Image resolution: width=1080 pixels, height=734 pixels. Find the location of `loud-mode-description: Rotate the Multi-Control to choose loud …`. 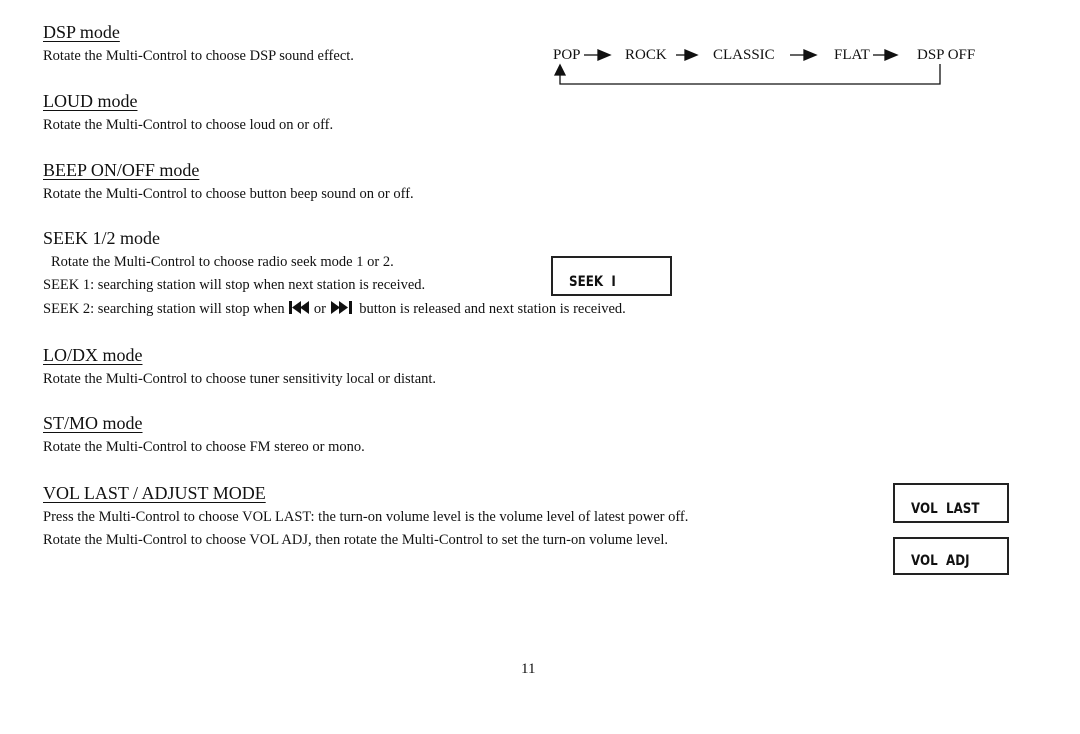

loud-mode-description: Rotate the Multi-Control to choose loud … is located at coordinates (188, 125).